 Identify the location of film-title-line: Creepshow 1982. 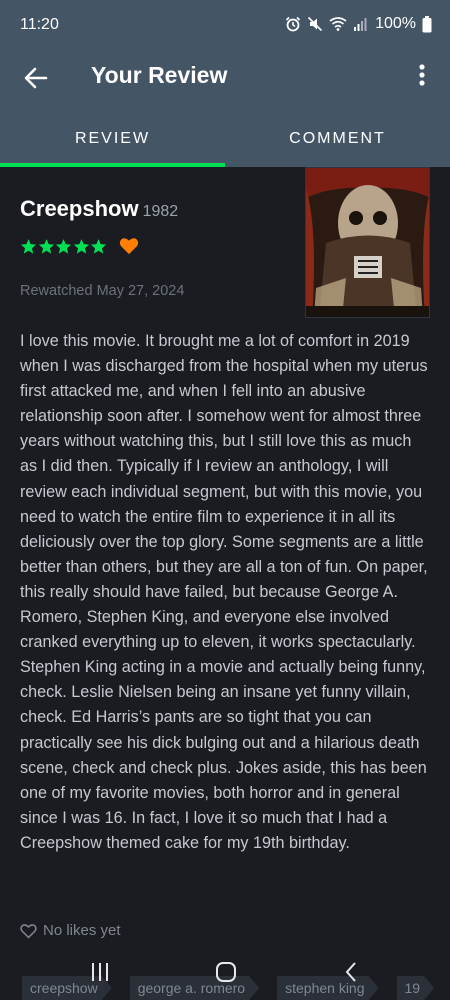
(99, 209).